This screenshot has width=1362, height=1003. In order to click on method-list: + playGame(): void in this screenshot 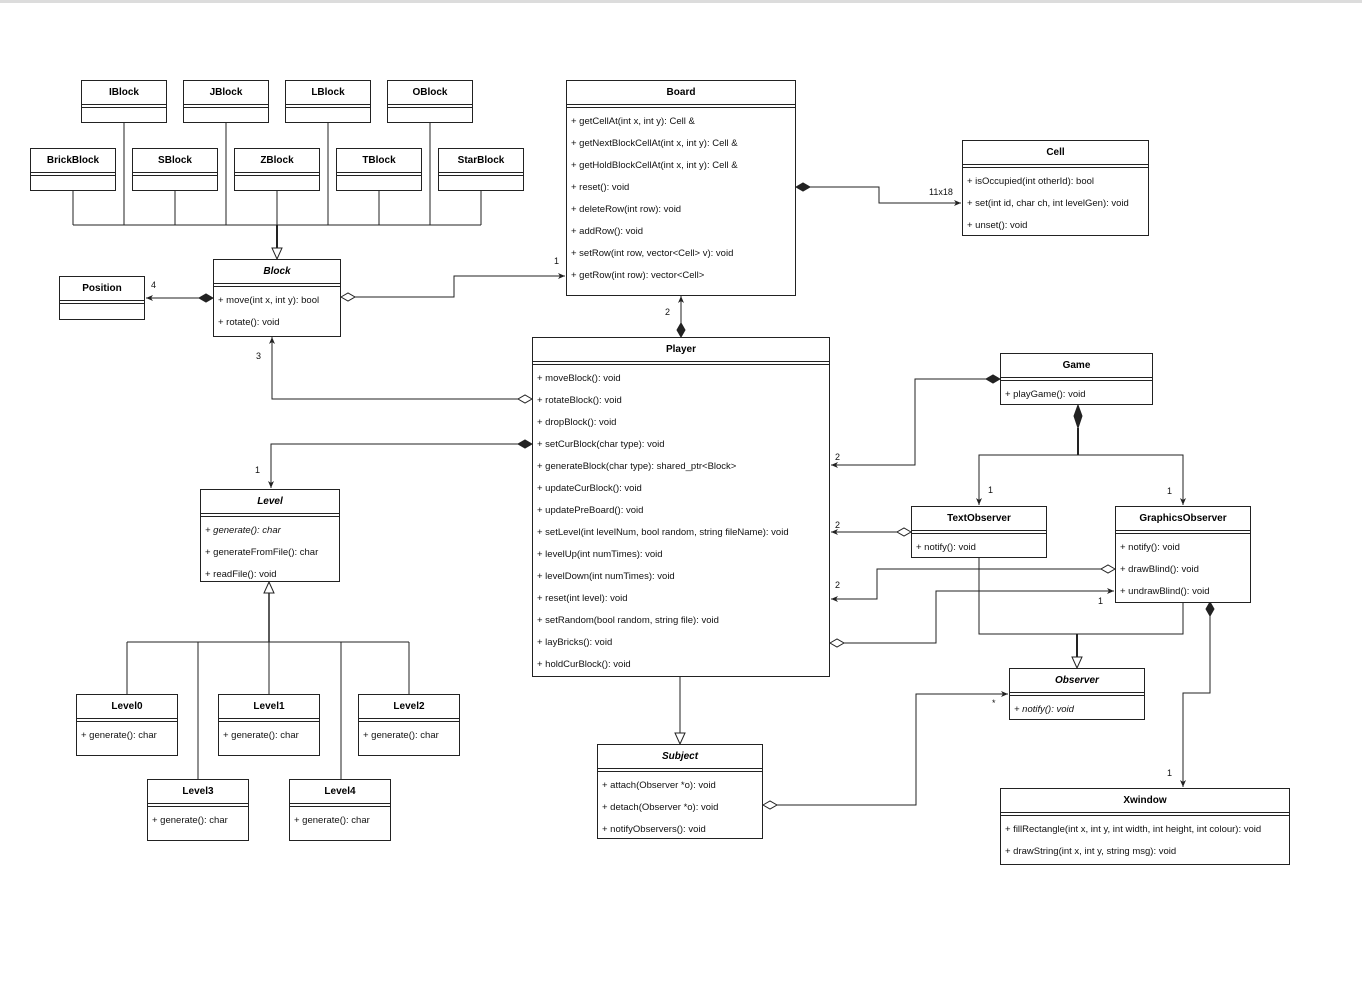, I will do `click(1076, 395)`.